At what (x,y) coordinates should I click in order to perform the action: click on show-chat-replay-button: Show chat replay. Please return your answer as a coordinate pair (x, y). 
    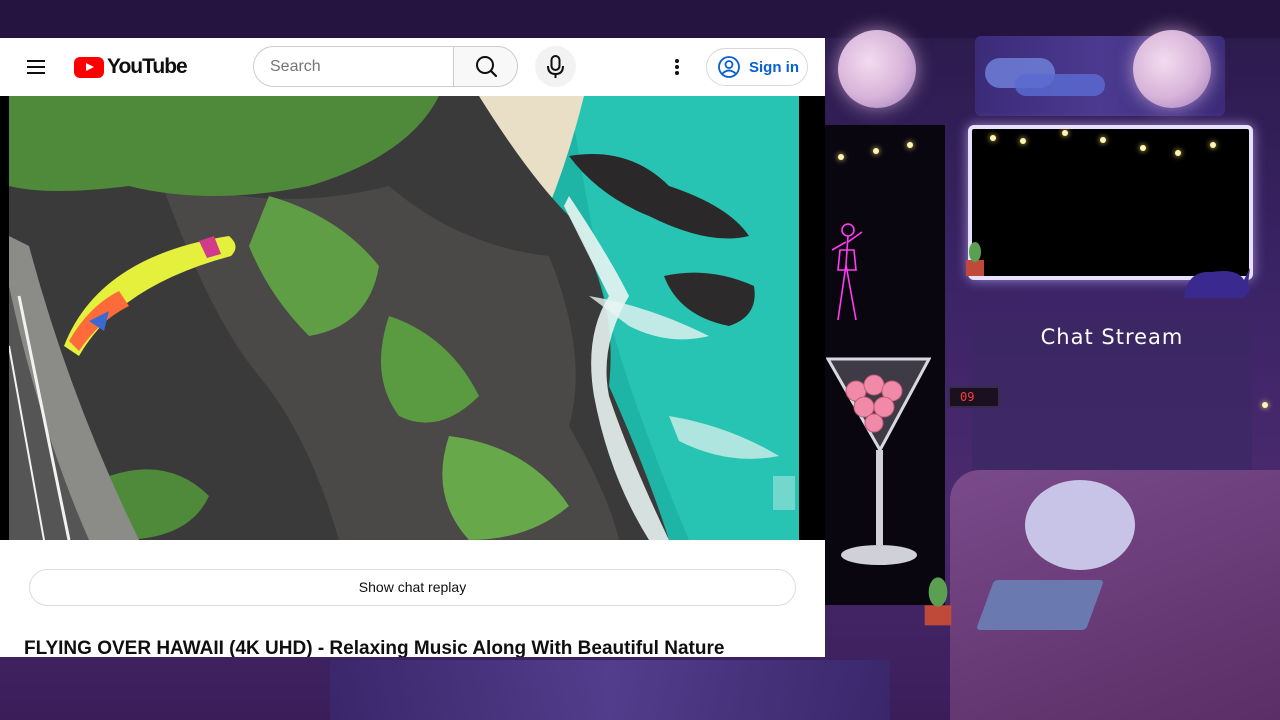
    Looking at the image, I should click on (412, 587).